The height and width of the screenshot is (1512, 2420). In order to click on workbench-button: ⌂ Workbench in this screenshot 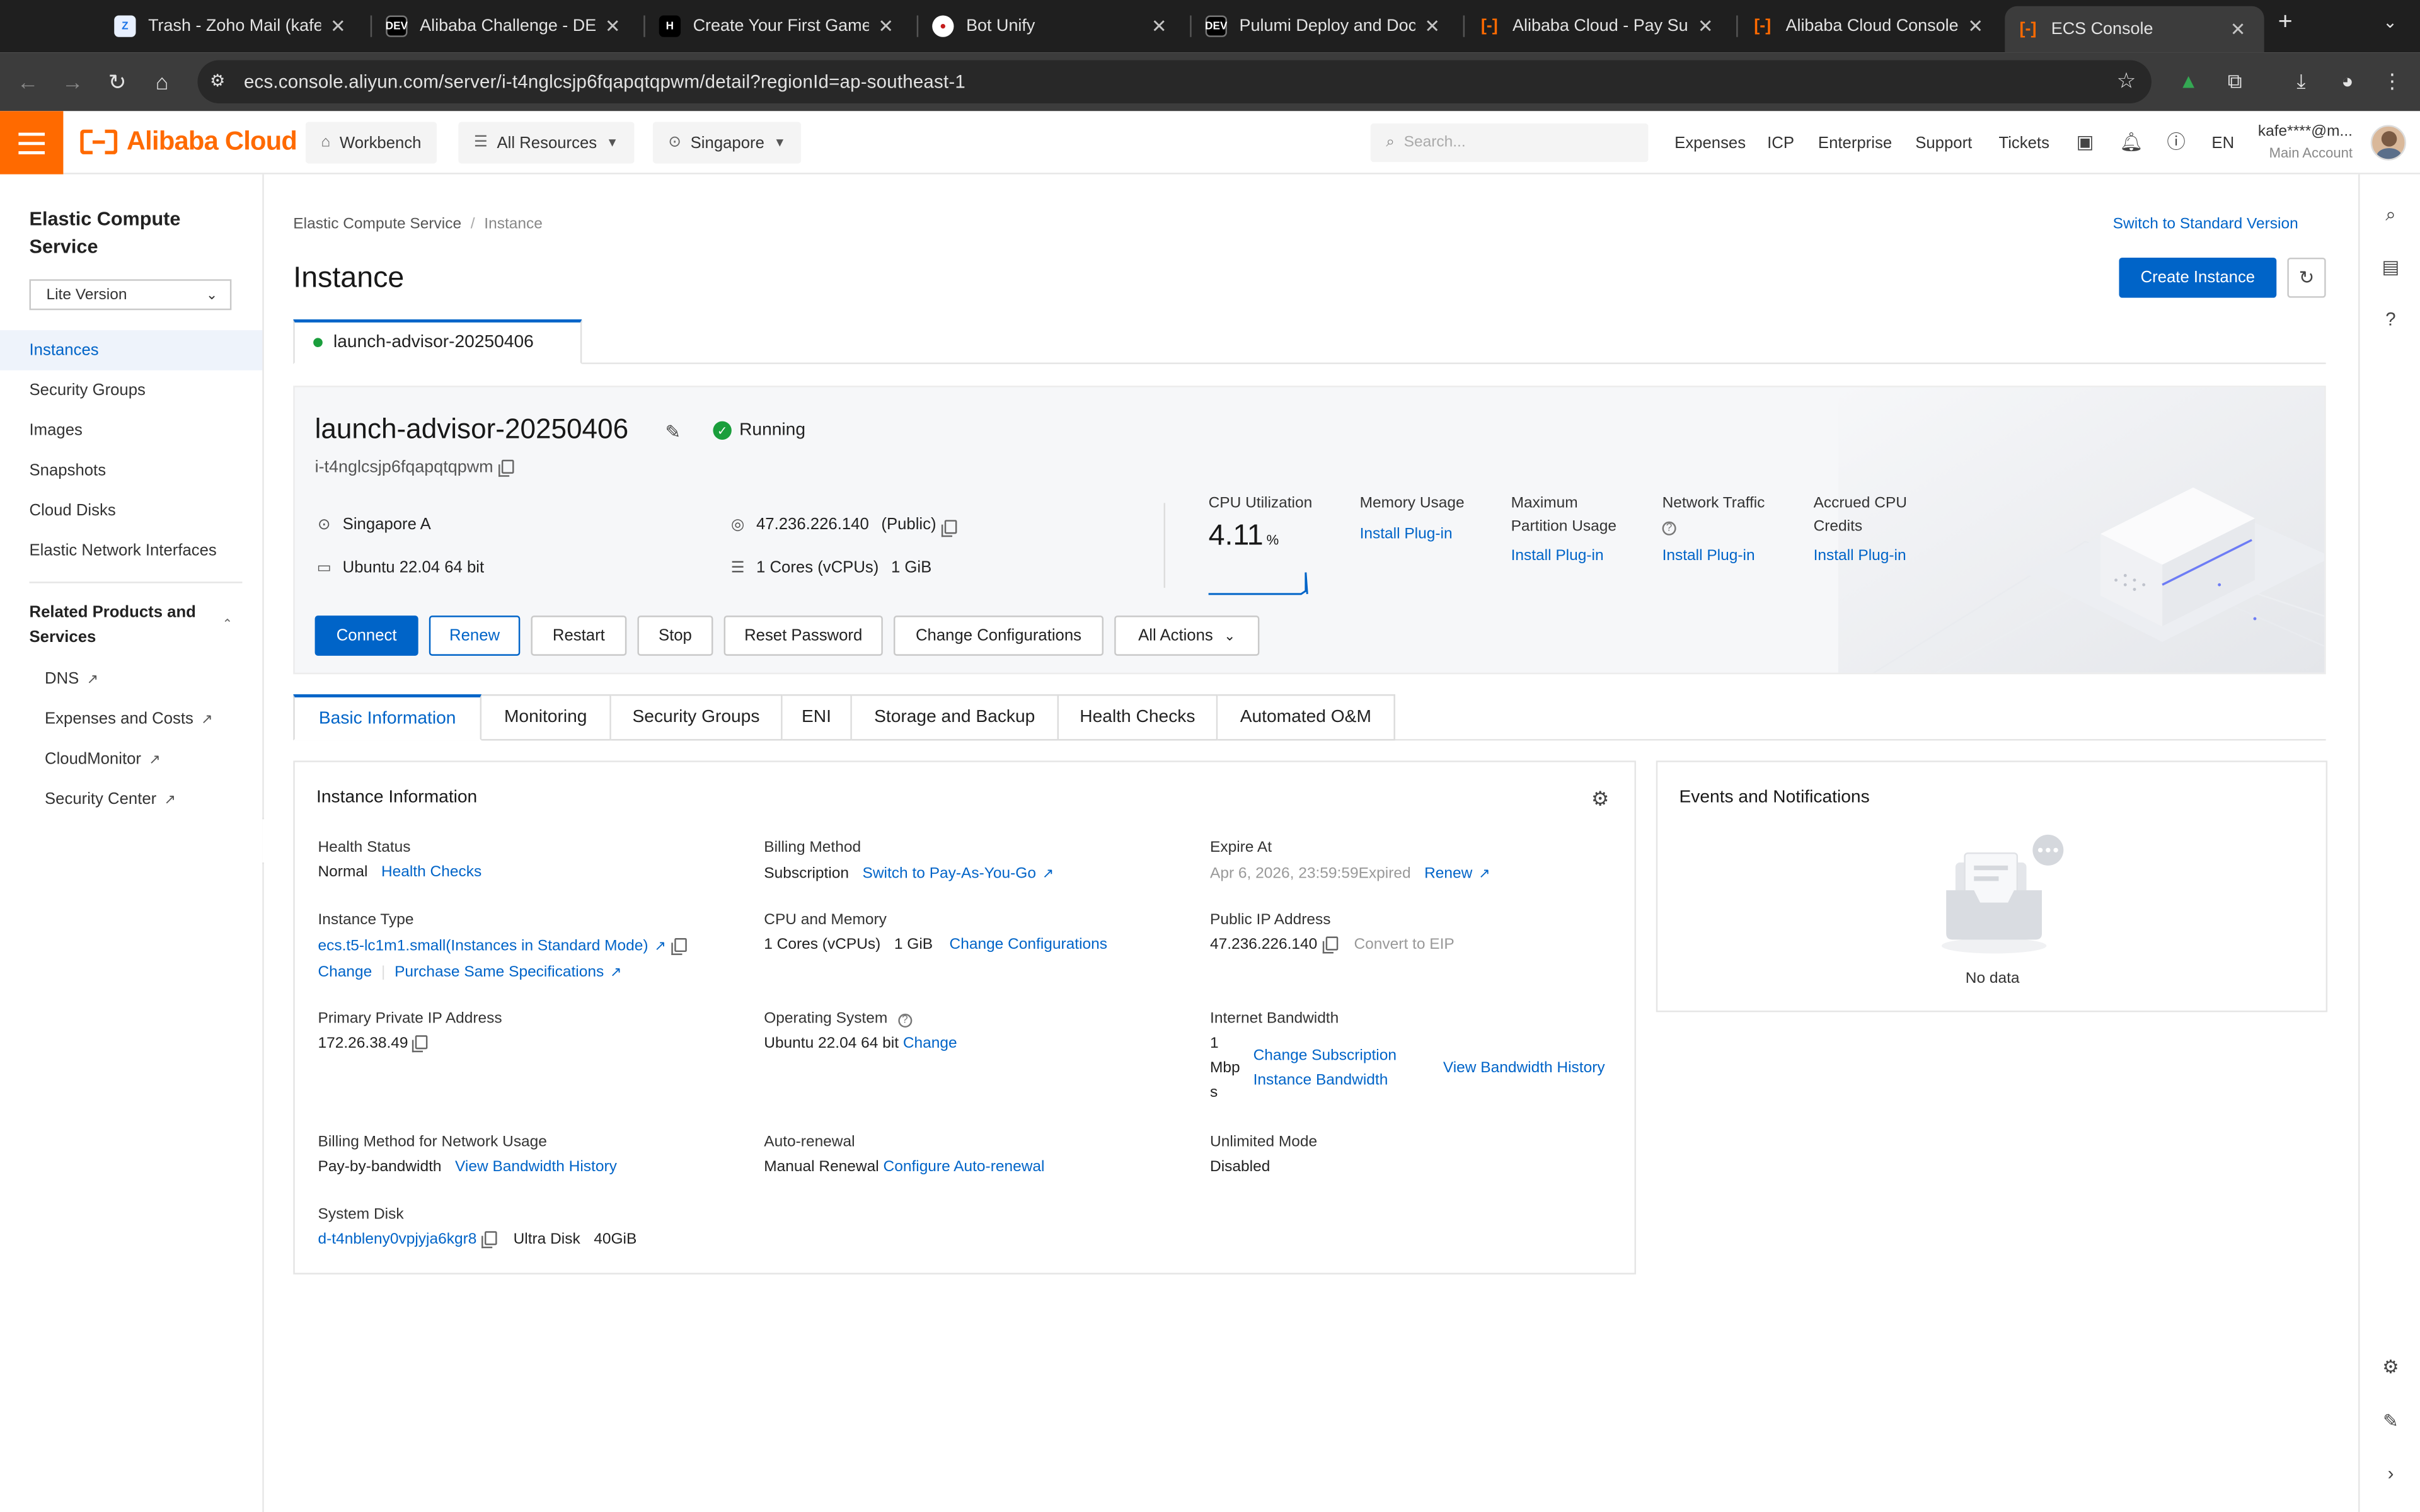, I will do `click(371, 143)`.